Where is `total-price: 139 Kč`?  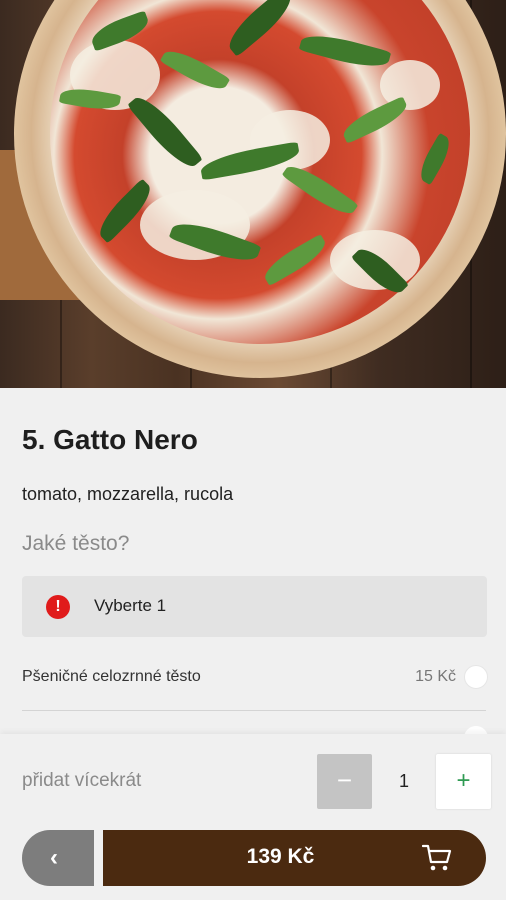
total-price: 139 Kč is located at coordinates (280, 856).